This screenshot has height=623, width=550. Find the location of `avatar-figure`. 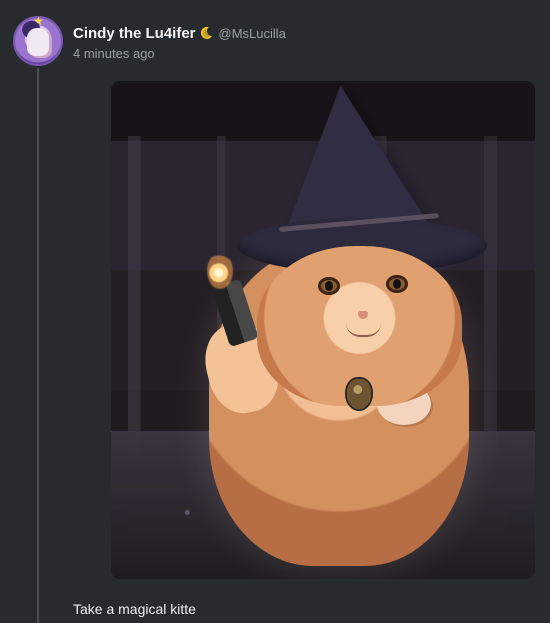

avatar-figure is located at coordinates (38, 42).